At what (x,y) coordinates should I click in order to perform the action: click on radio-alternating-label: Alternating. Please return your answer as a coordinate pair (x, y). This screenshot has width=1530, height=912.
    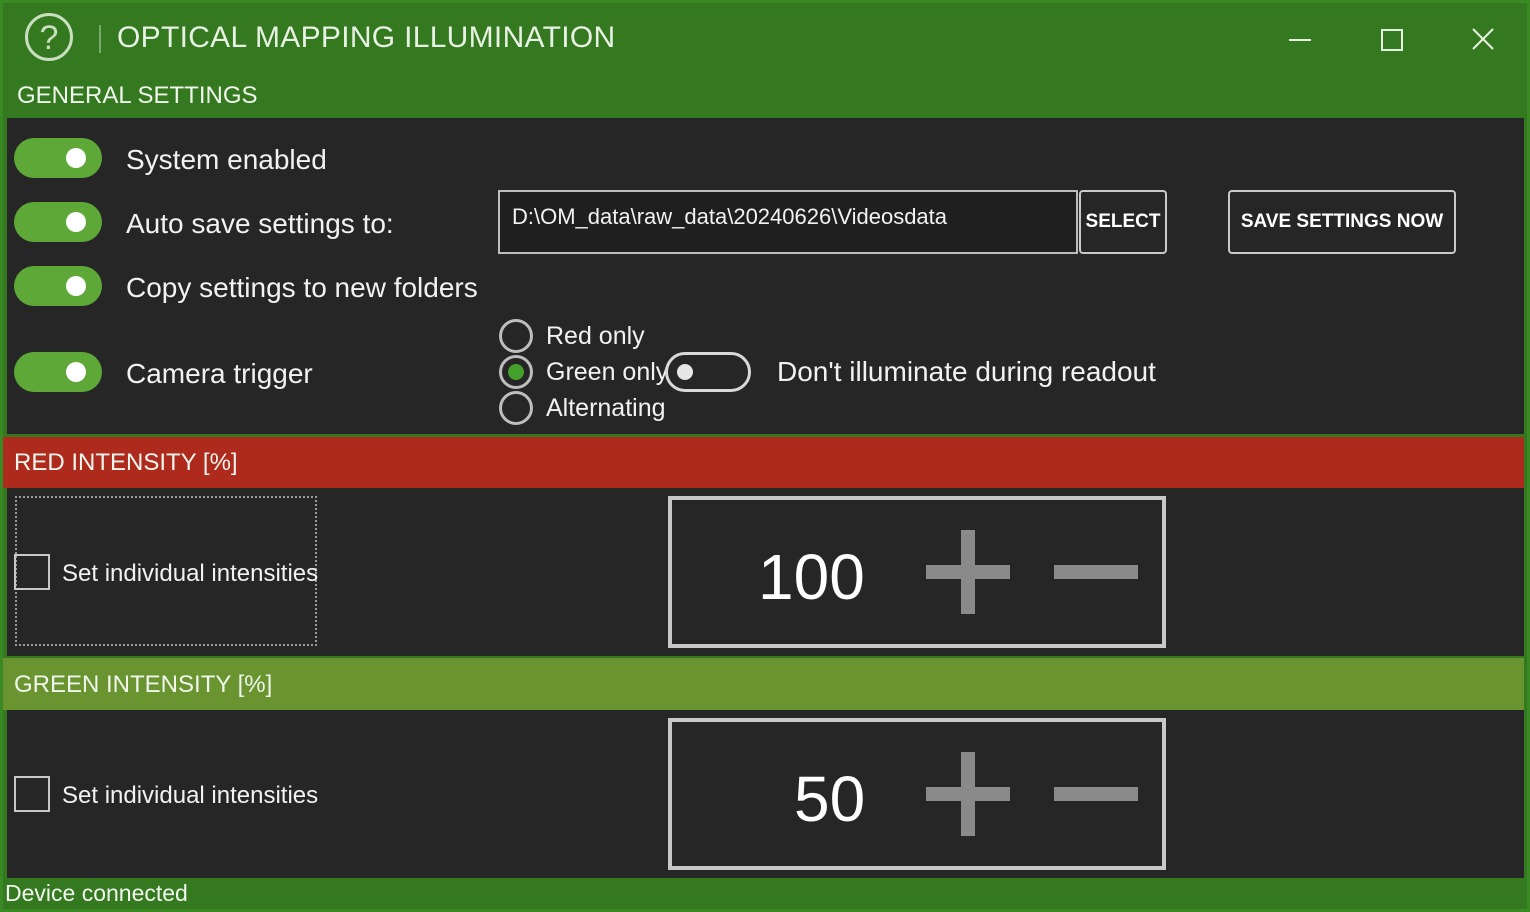
    Looking at the image, I should click on (606, 408).